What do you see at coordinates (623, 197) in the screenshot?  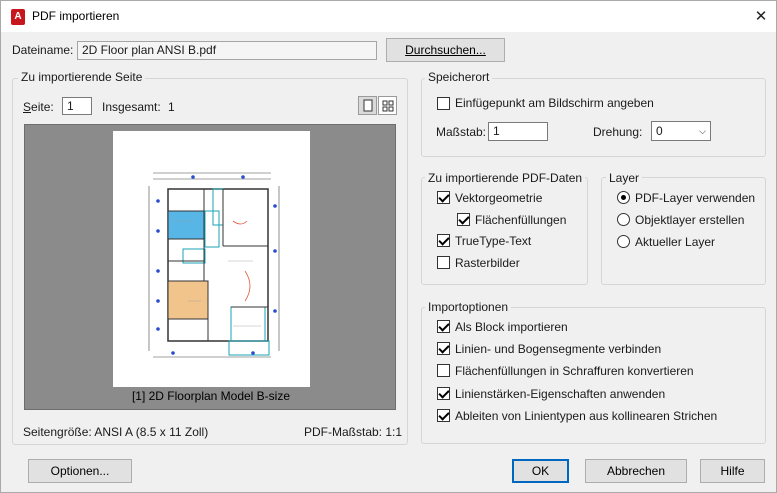 I see `pdf-layers-radio` at bounding box center [623, 197].